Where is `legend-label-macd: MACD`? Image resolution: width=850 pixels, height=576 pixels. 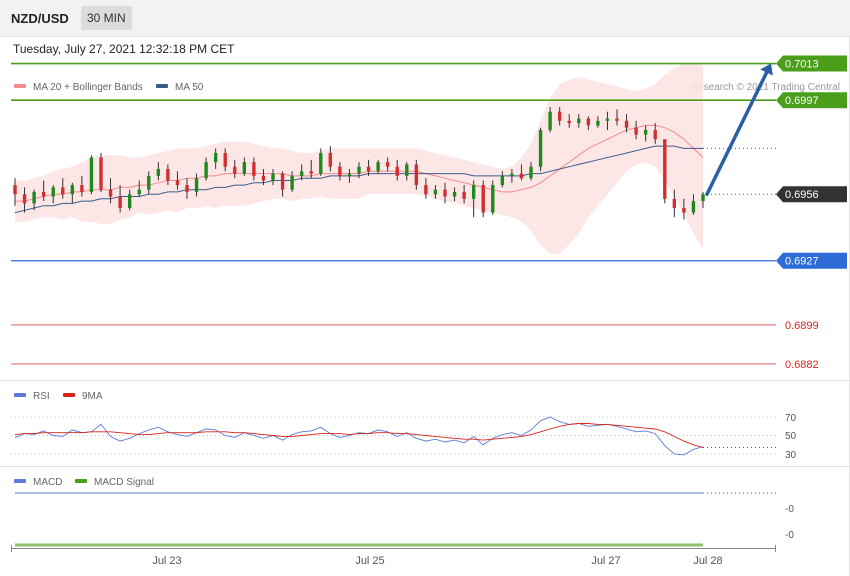
legend-label-macd: MACD is located at coordinates (47, 482).